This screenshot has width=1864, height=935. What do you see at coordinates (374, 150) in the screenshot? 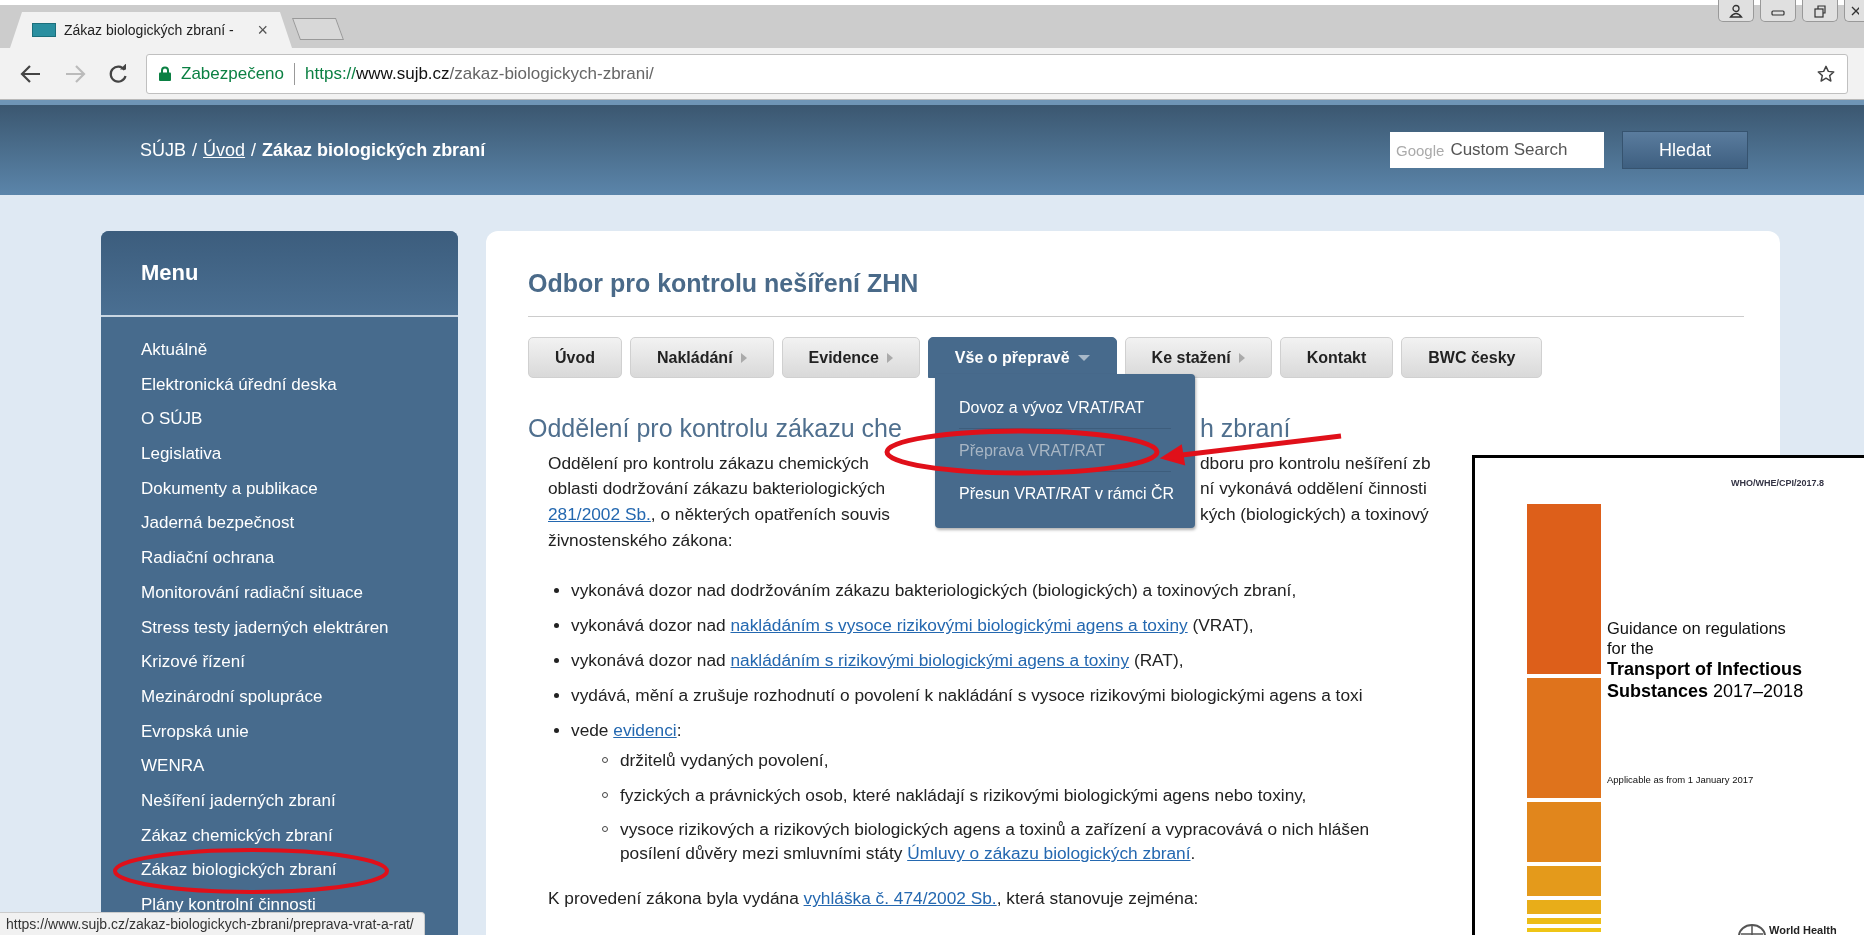
I see `breadcrumb-current: Zákaz biologických zbraní` at bounding box center [374, 150].